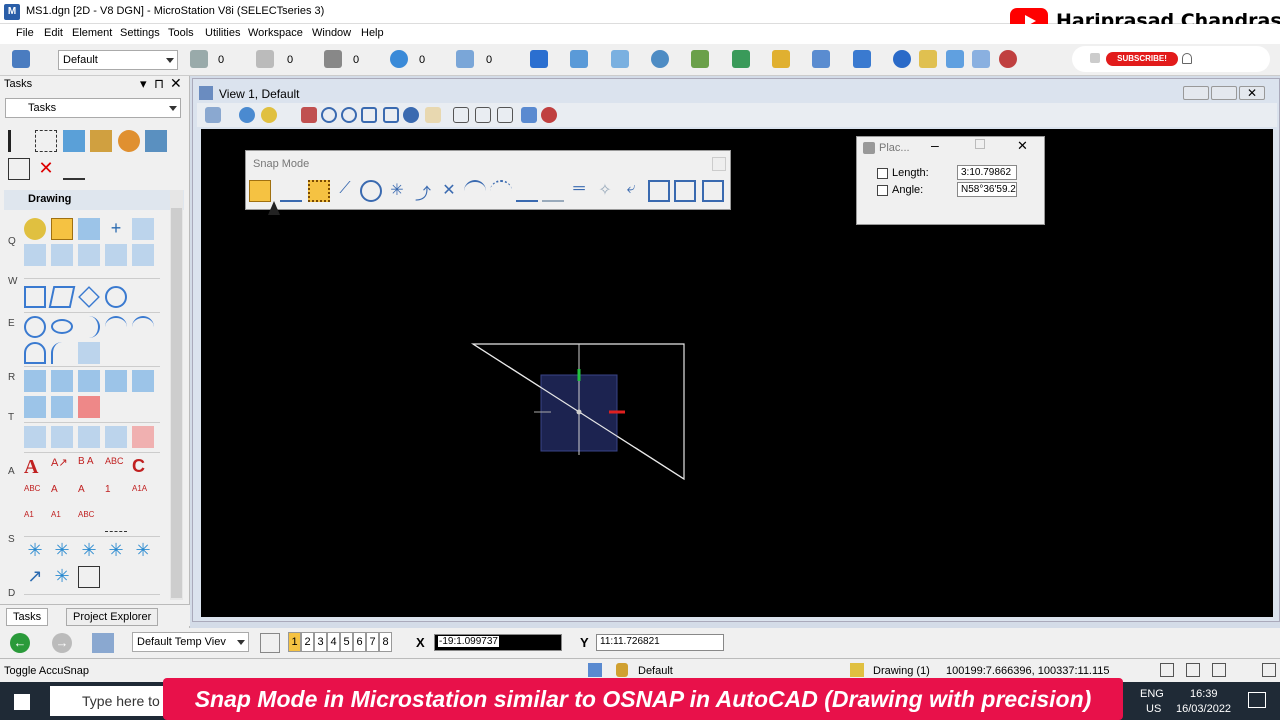  I want to click on language-label: ENG, so click(1152, 694).